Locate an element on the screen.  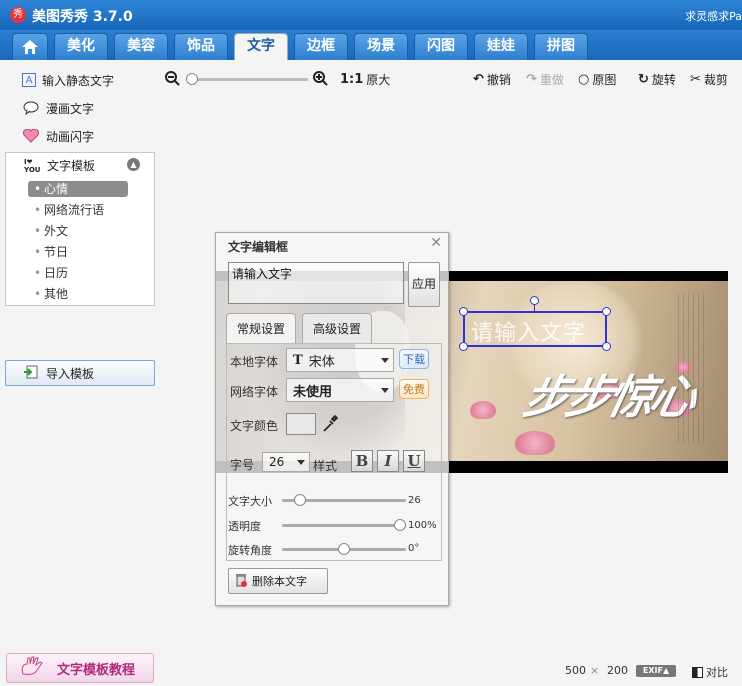
tab-home is located at coordinates (30, 46).